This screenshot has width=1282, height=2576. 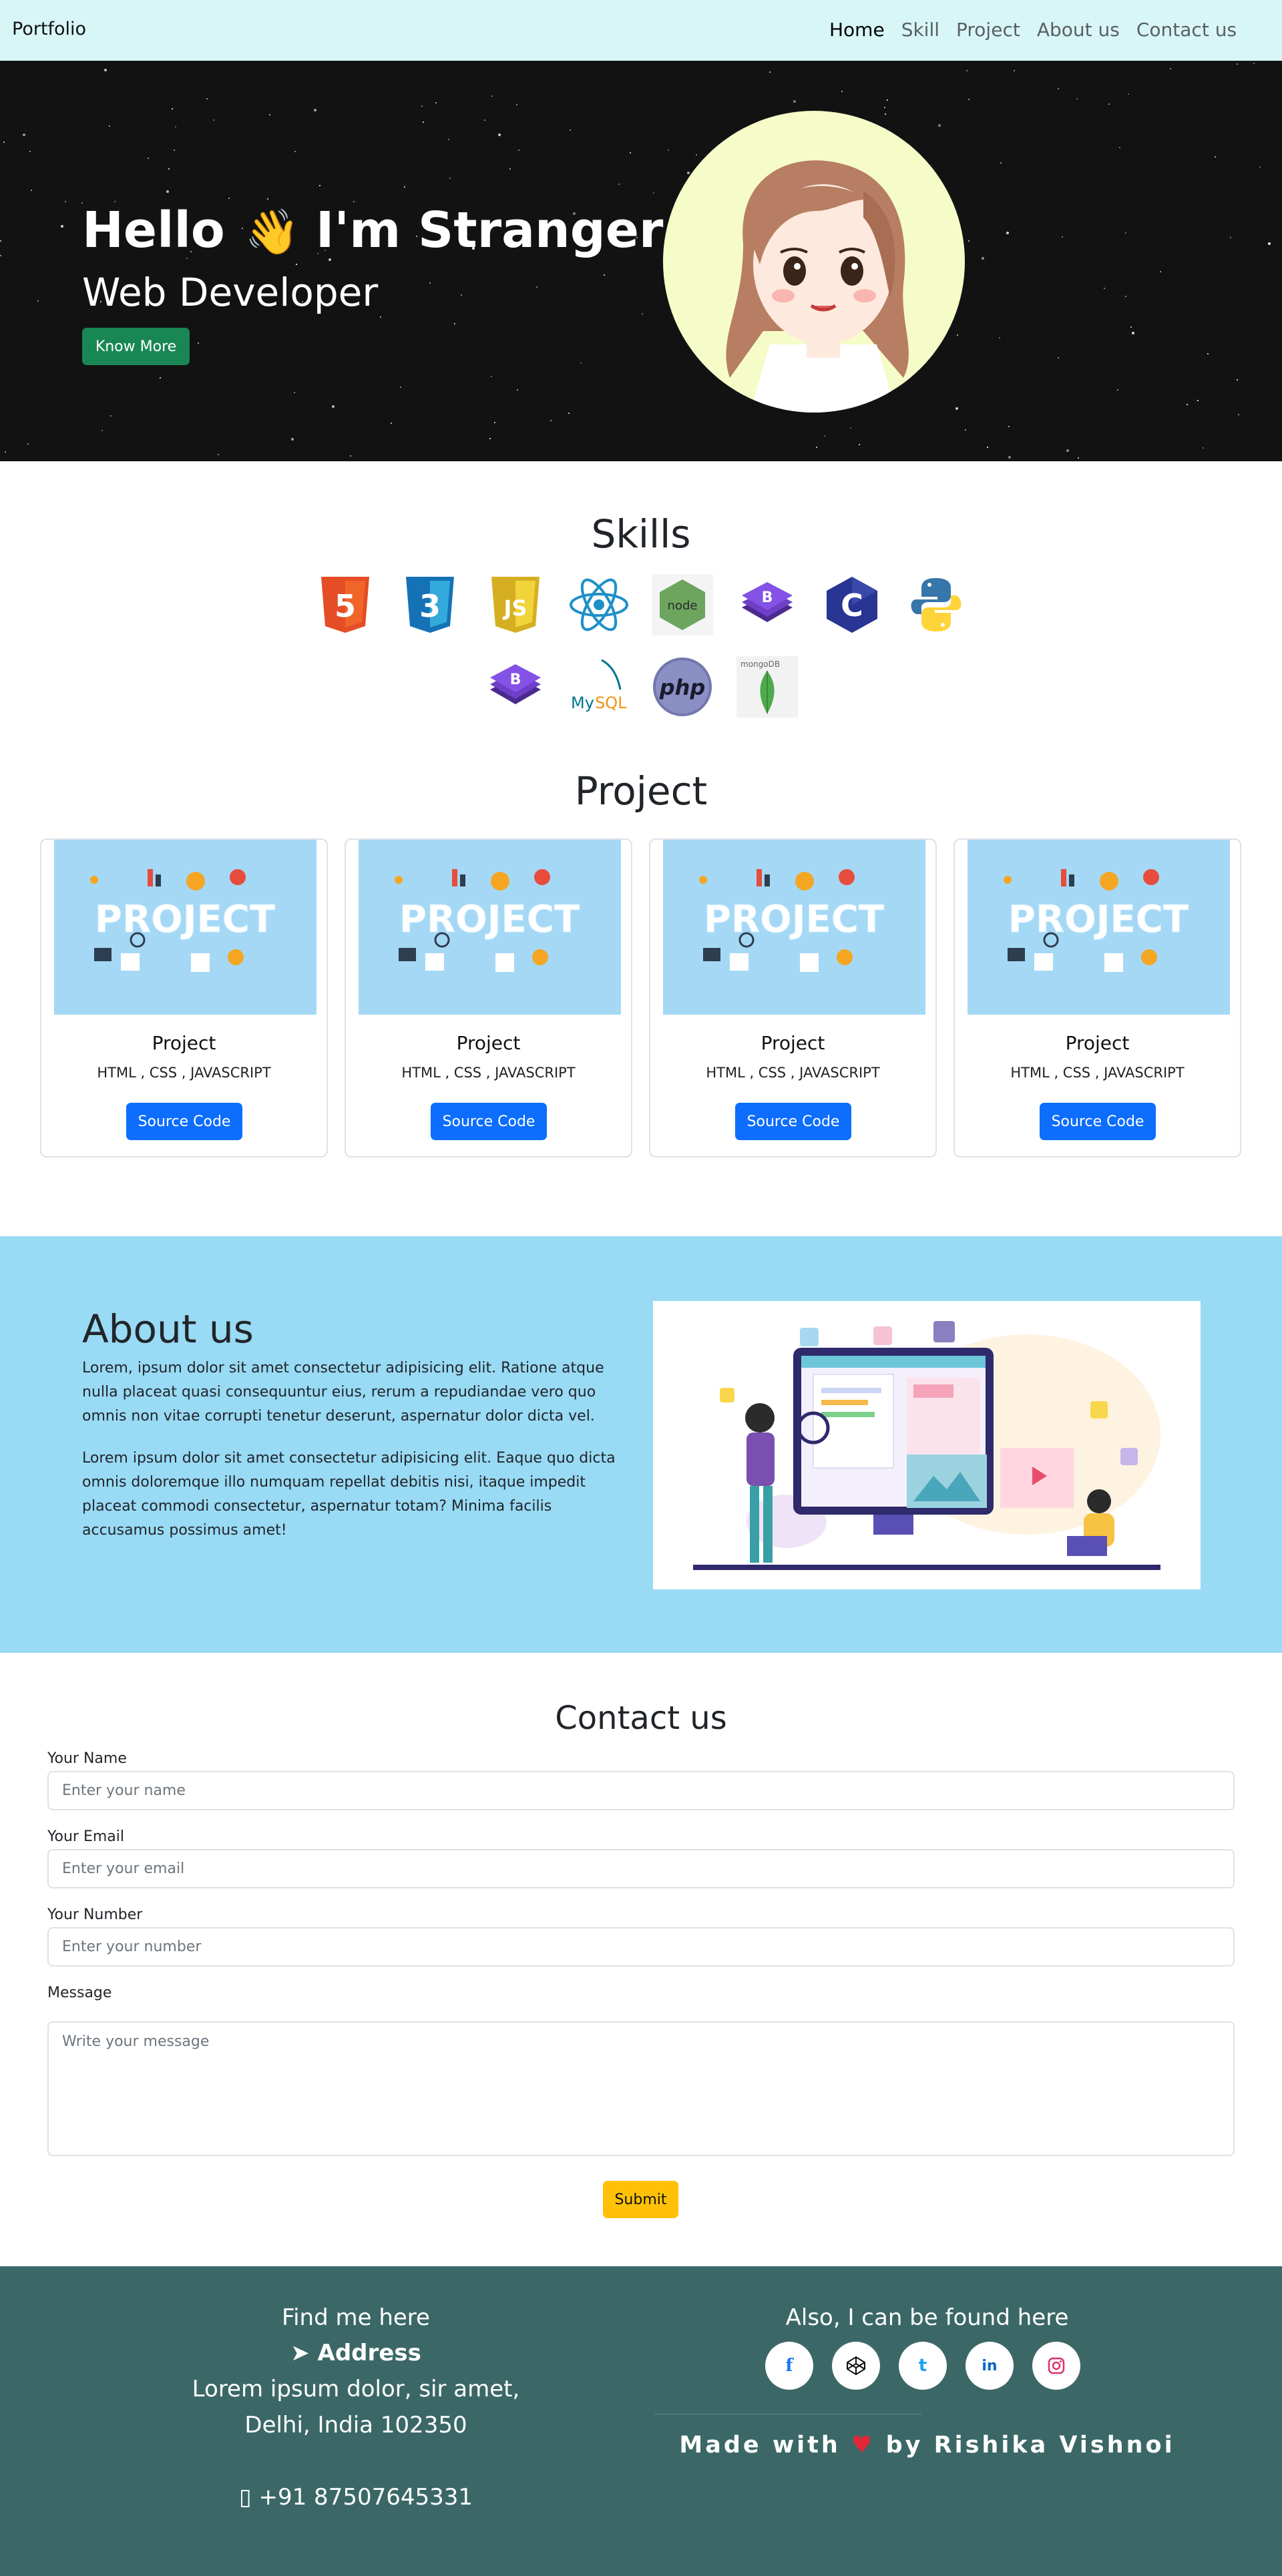 What do you see at coordinates (927, 2317) in the screenshot?
I see `footer-social: Also, I can be found here` at bounding box center [927, 2317].